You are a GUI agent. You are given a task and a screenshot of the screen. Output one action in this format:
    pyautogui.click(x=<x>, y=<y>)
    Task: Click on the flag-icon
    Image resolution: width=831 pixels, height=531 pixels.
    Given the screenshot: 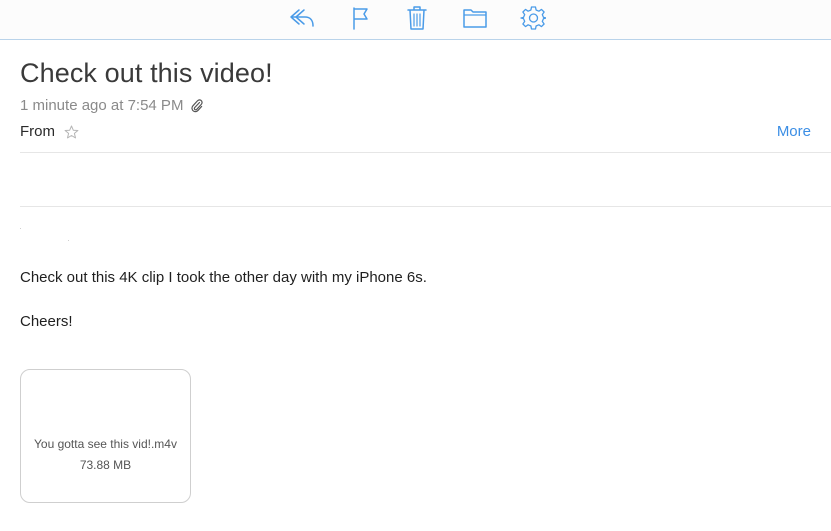 What is the action you would take?
    pyautogui.click(x=360, y=18)
    